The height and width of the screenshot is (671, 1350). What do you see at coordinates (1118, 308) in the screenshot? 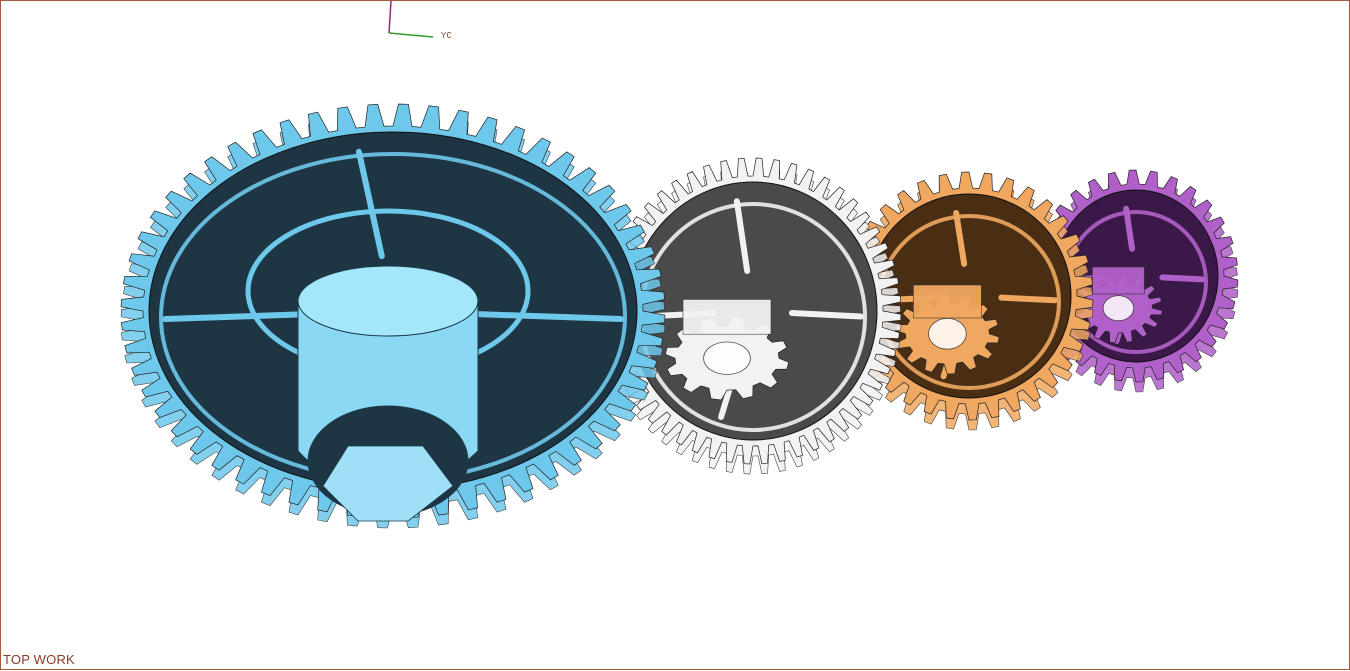
I see `purple-gear-bore` at bounding box center [1118, 308].